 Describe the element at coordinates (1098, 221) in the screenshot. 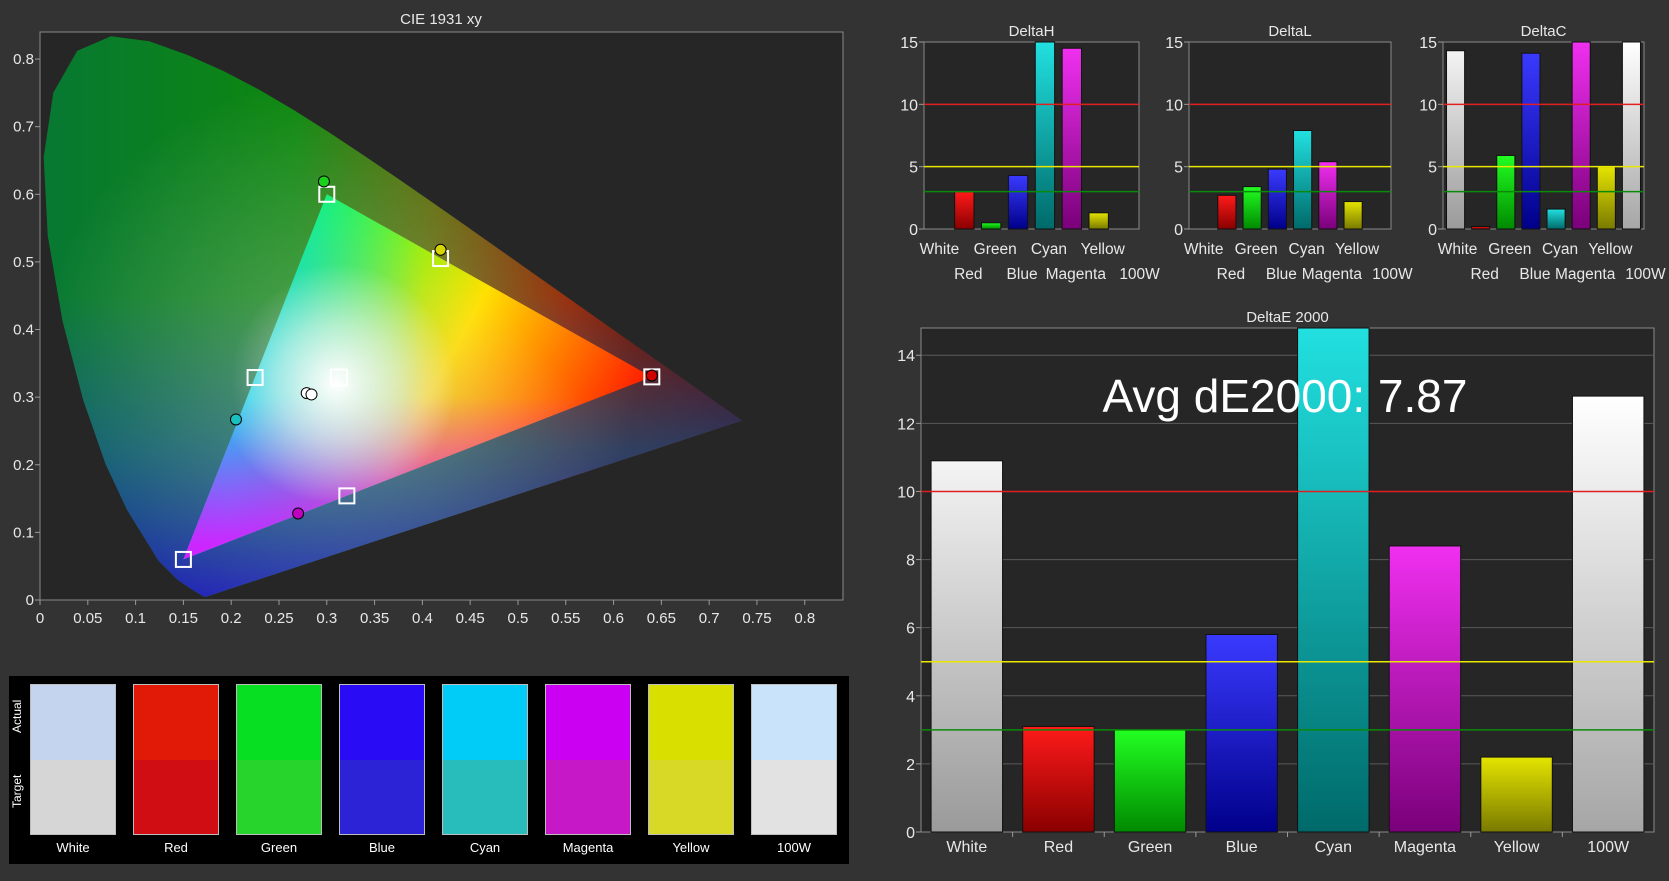

I see `deltah-chart-bar-yellow` at that location.